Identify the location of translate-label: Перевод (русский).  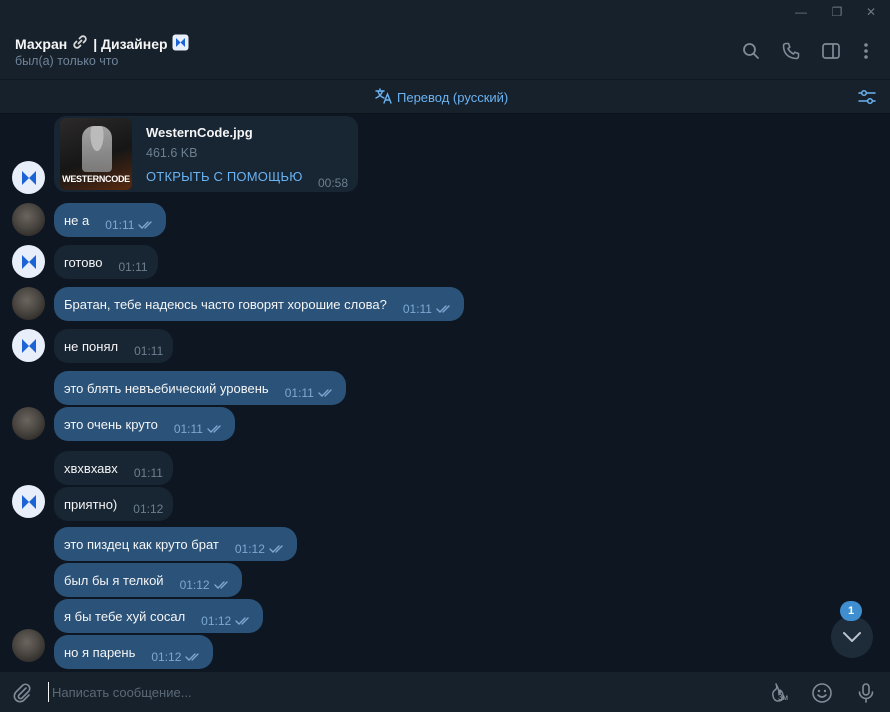
(453, 97).